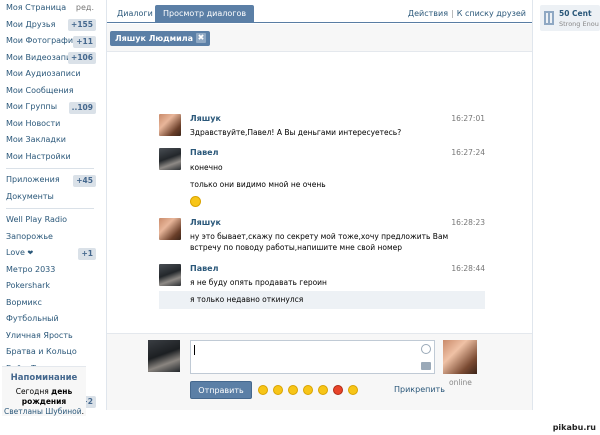  Describe the element at coordinates (85, 8) in the screenshot. I see `edit-link: ред.` at that location.